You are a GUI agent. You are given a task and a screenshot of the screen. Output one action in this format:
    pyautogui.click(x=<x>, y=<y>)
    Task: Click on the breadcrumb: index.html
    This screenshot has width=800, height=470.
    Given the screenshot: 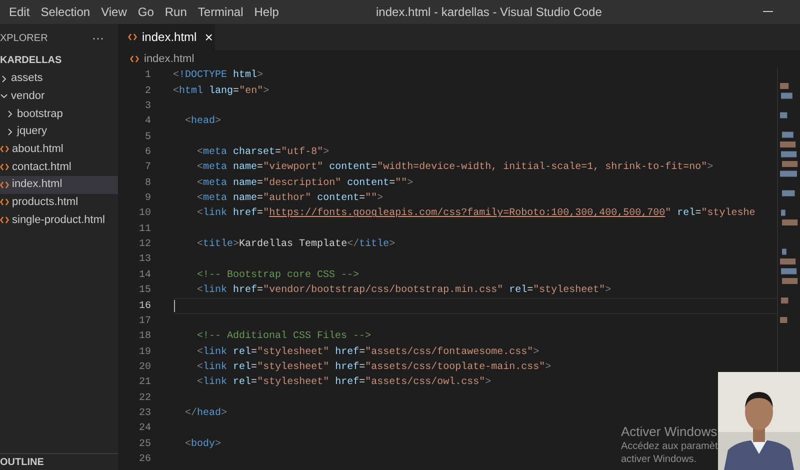 What is the action you would take?
    pyautogui.click(x=169, y=59)
    